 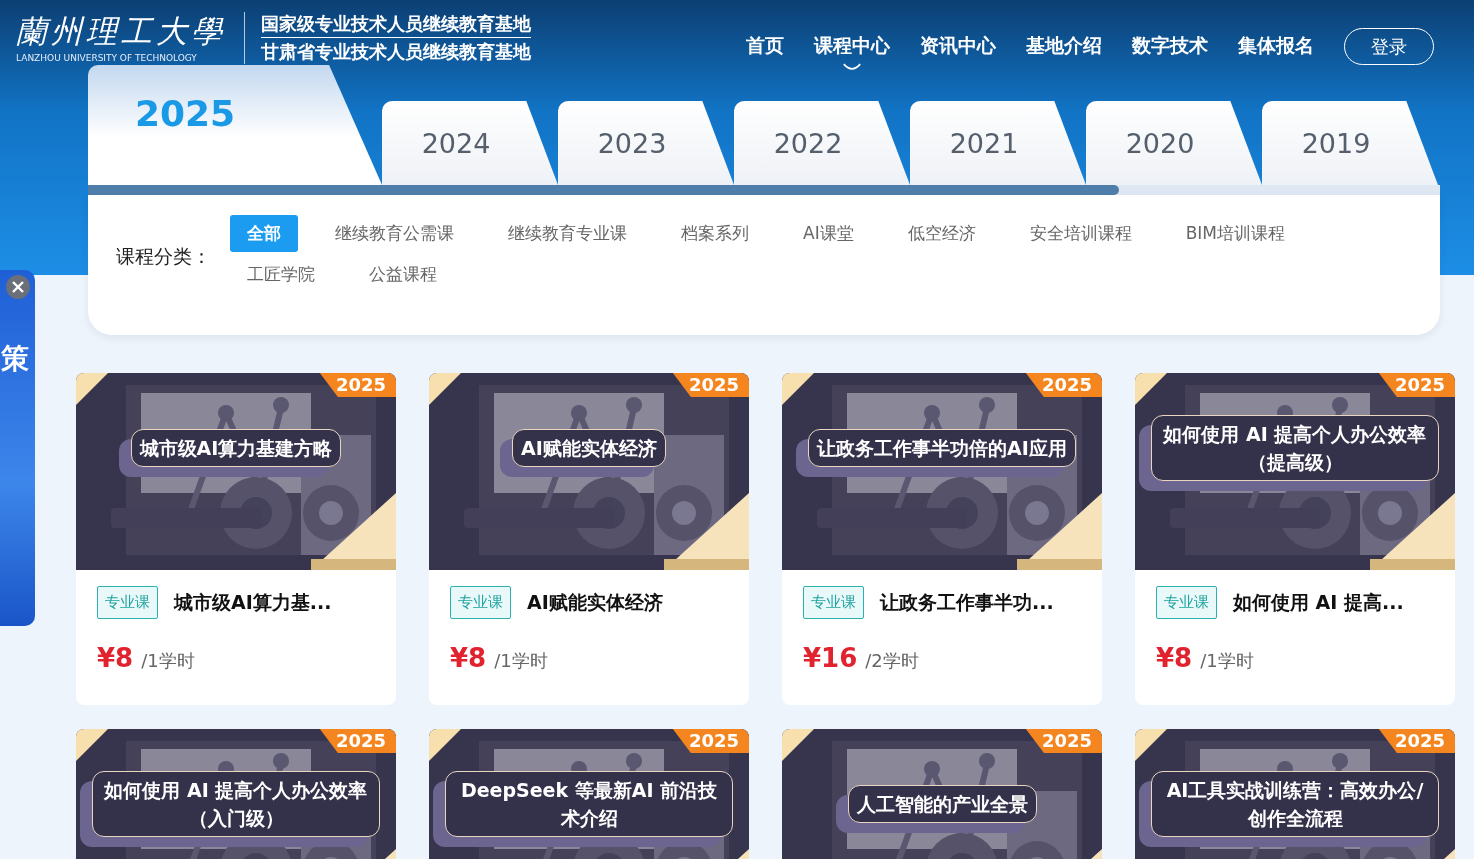 What do you see at coordinates (403, 274) in the screenshot?
I see `category-filter: 公益课程` at bounding box center [403, 274].